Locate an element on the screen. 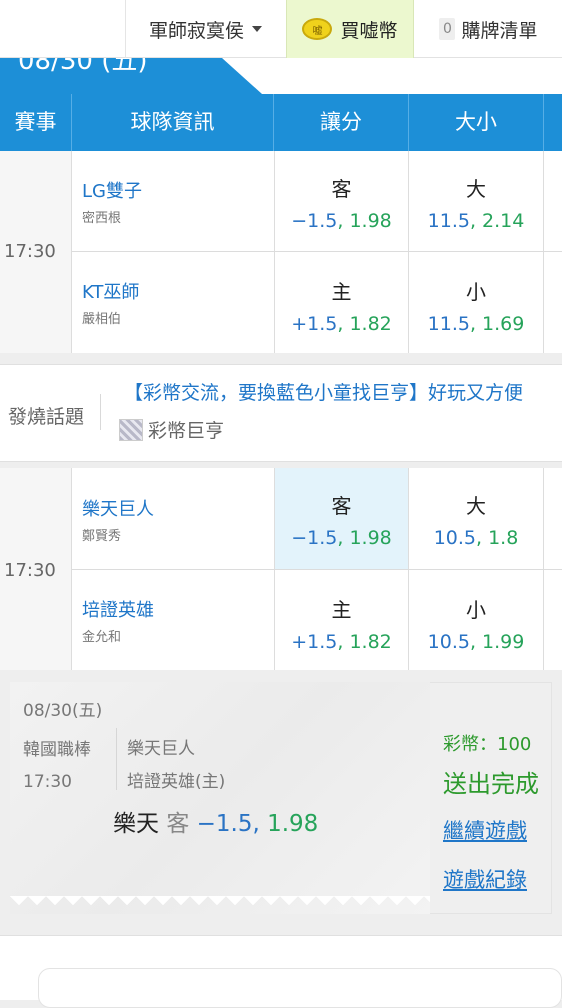 Image resolution: width=562 pixels, height=1008 pixels. team-name: LG雙子 is located at coordinates (112, 190).